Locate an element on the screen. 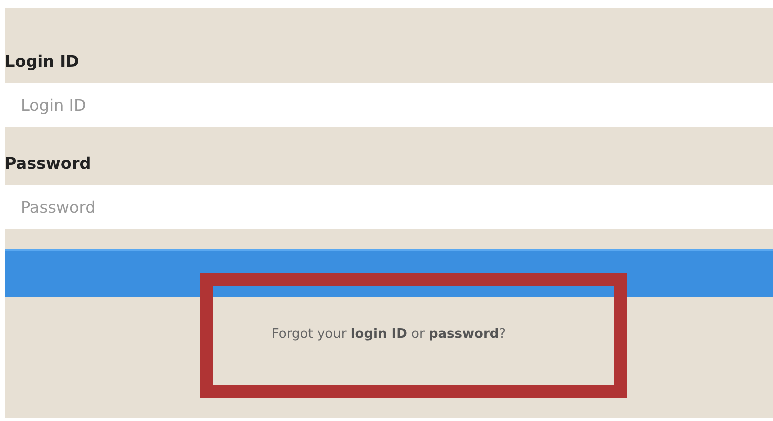  field-label: Login ID is located at coordinates (42, 62).